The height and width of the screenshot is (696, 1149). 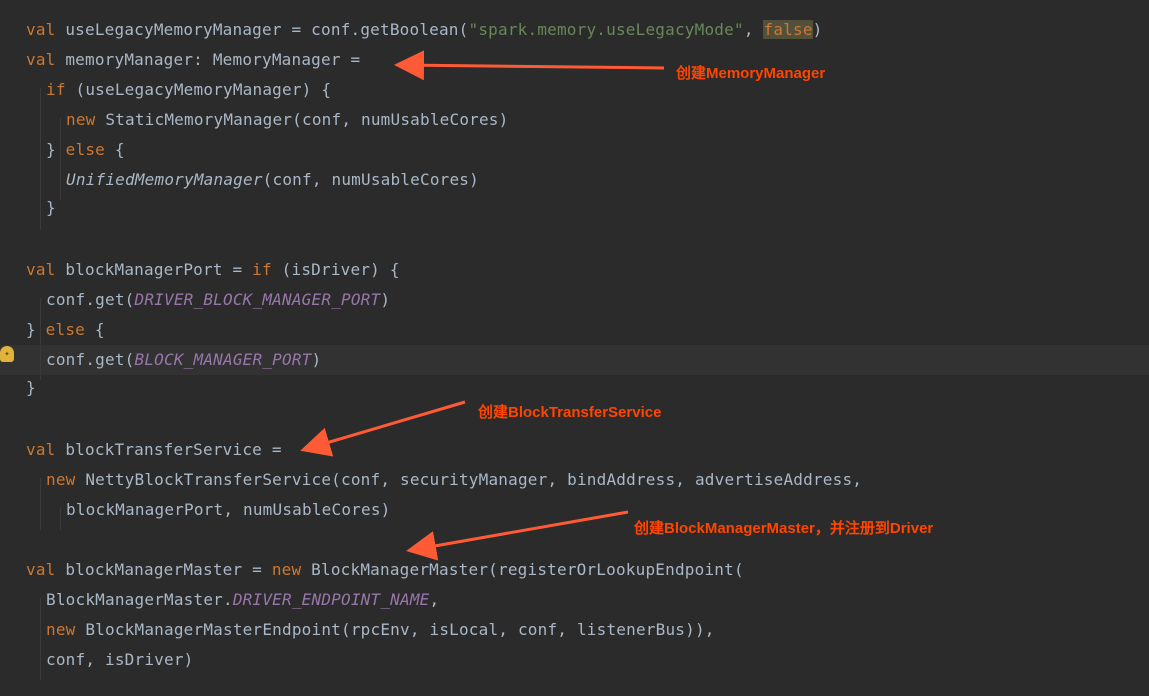 I want to click on code-token: BLOCK_MANAGER_PORT, so click(x=223, y=359).